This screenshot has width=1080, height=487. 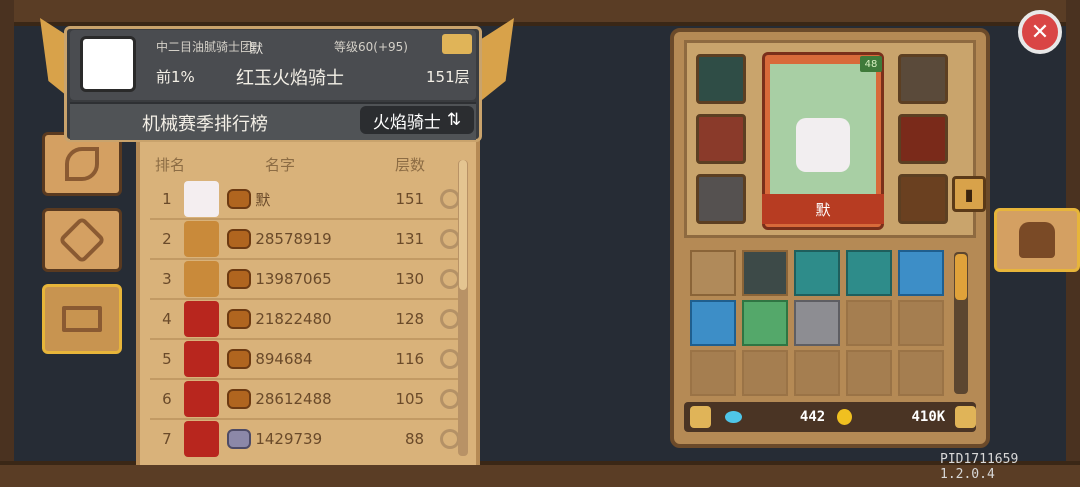 What do you see at coordinates (257, 49) in the screenshot?
I see `player-name-label: 默` at bounding box center [257, 49].